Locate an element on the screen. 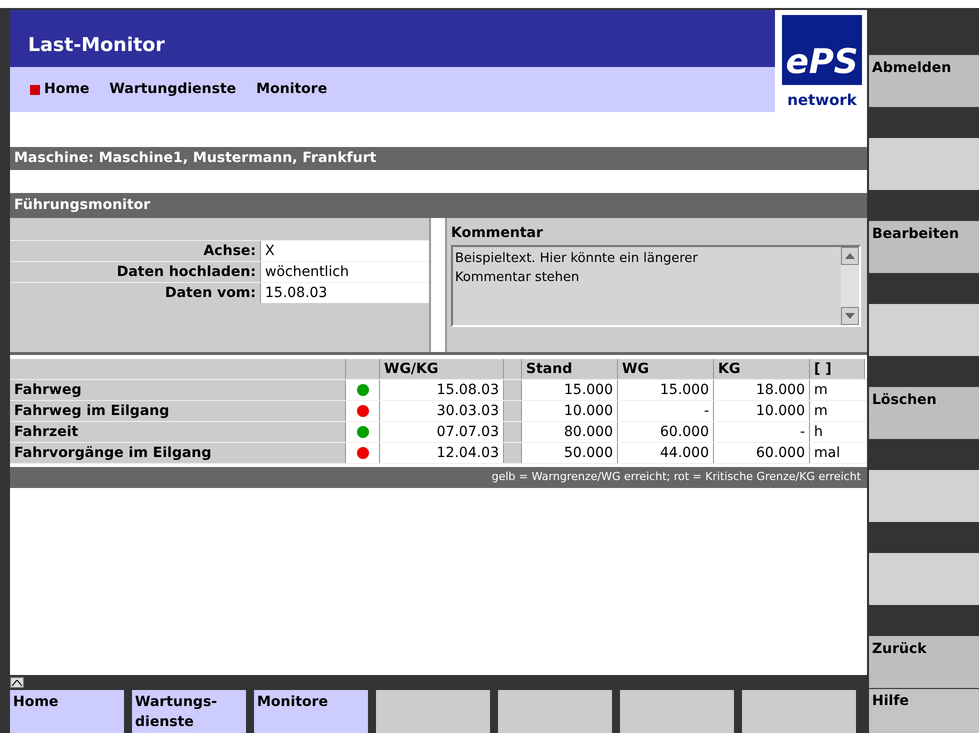 Image resolution: width=979 pixels, height=733 pixels. field-value: X is located at coordinates (344, 251).